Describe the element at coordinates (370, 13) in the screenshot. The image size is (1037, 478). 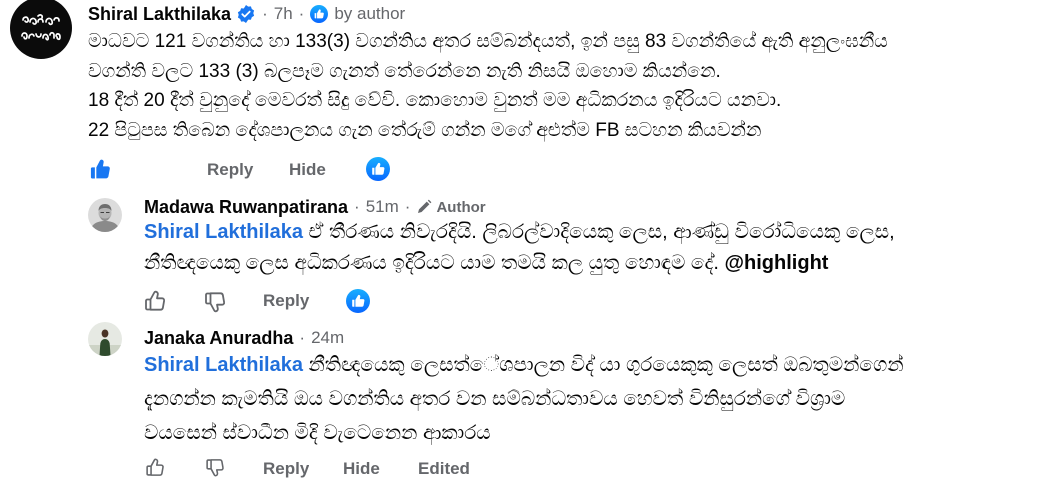
I see `liked-by-author-label: by author` at that location.